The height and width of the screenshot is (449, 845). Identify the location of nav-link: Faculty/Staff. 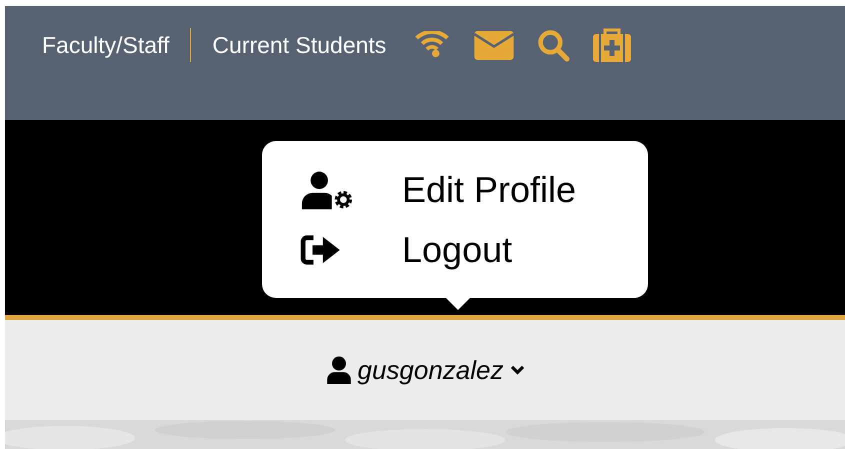
(105, 45).